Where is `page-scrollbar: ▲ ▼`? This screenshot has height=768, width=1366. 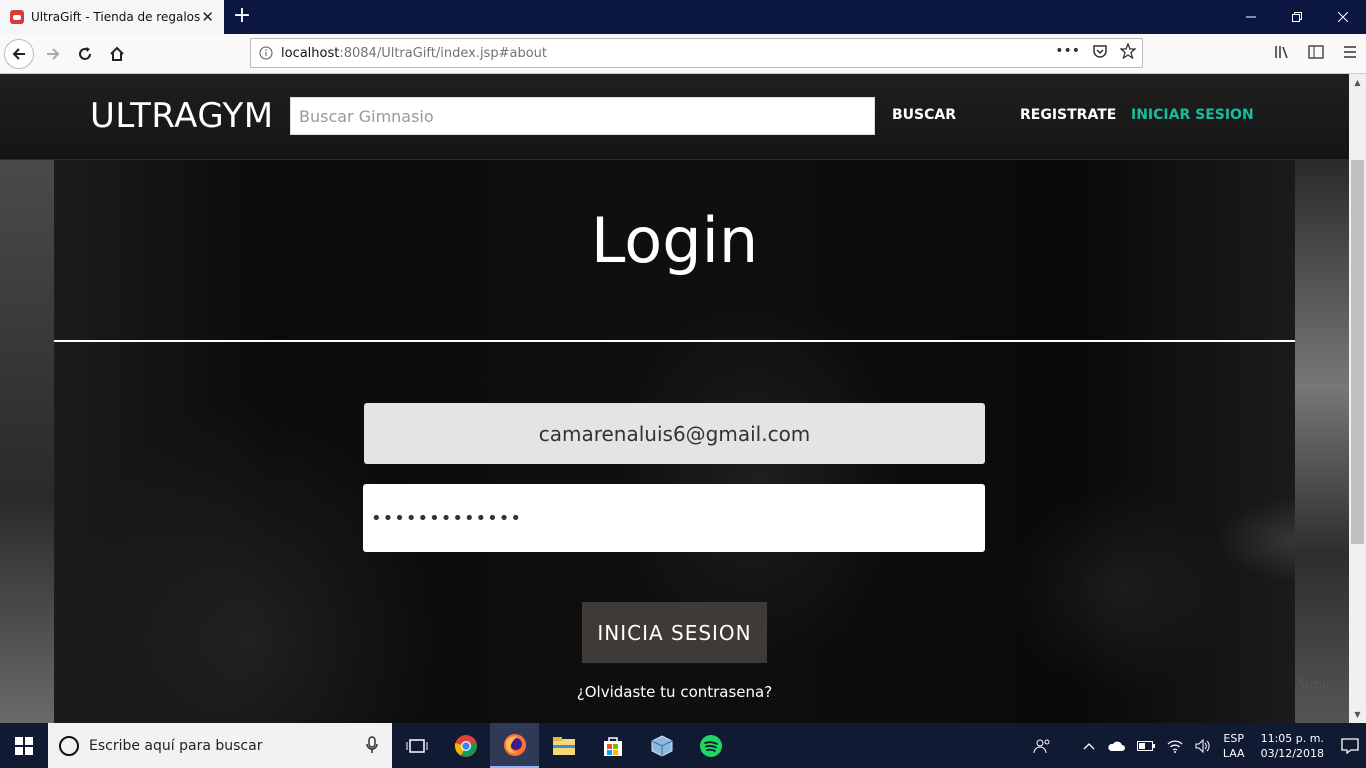
page-scrollbar: ▲ ▼ is located at coordinates (1357, 398).